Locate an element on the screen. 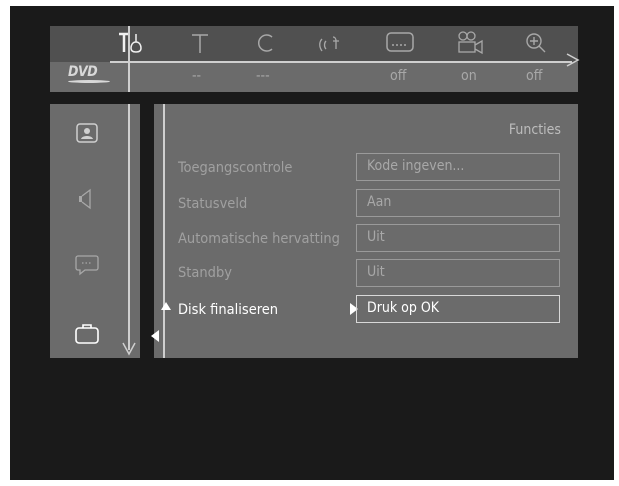 This screenshot has width=619, height=486. chapter-value: --- is located at coordinates (263, 76).